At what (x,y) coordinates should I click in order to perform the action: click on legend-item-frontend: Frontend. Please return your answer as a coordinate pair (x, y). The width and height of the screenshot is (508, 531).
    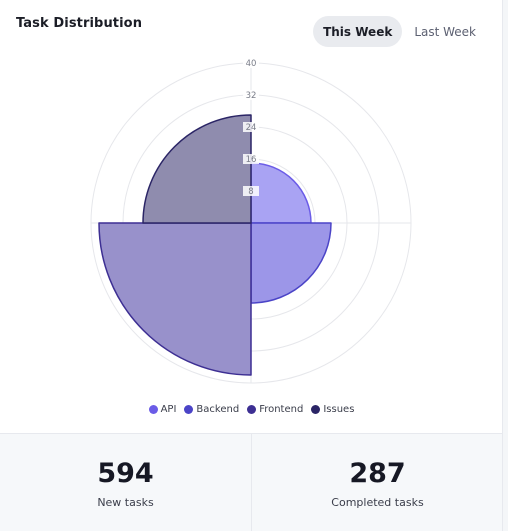
    Looking at the image, I should click on (275, 409).